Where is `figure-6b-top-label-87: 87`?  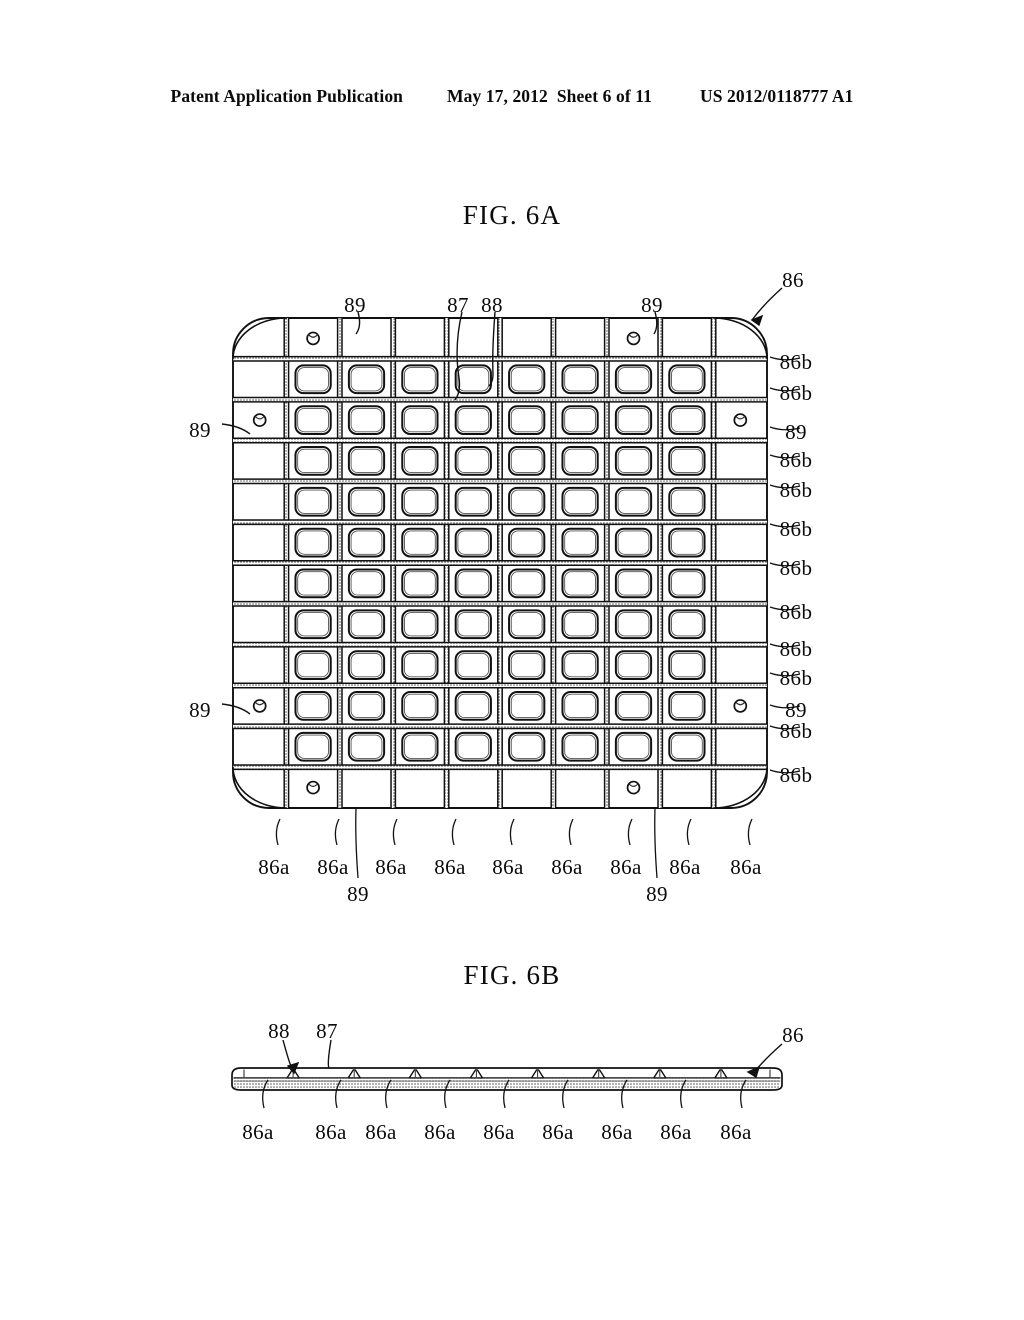
figure-6b-top-label-87: 87 is located at coordinates (327, 1031).